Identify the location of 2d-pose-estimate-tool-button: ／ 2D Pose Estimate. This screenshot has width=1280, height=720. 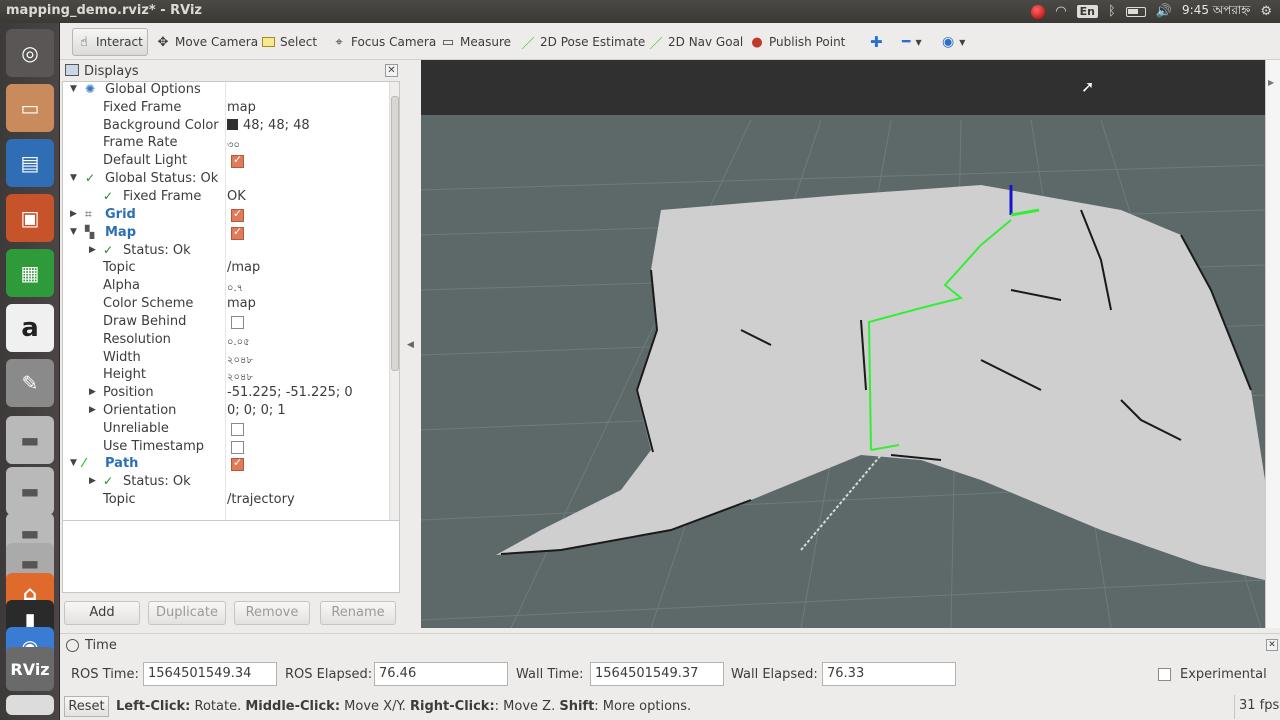
(583, 42).